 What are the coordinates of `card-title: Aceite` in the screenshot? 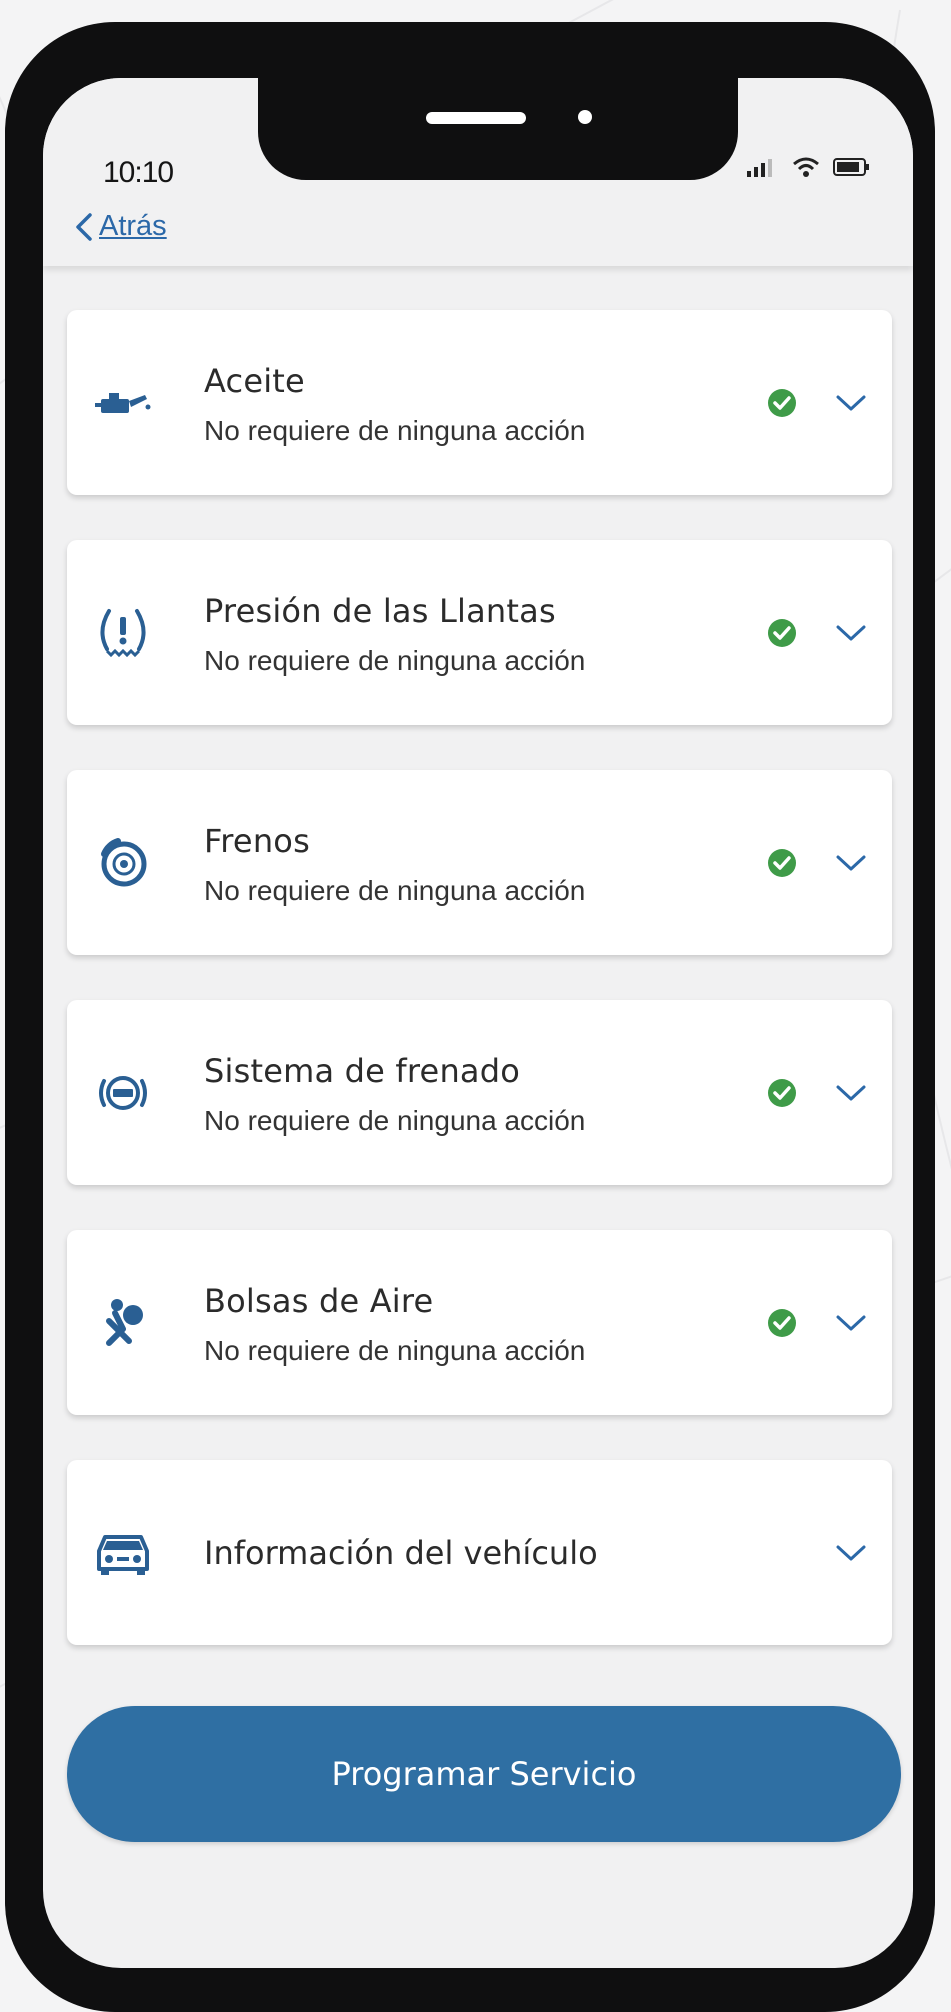 It's located at (254, 381).